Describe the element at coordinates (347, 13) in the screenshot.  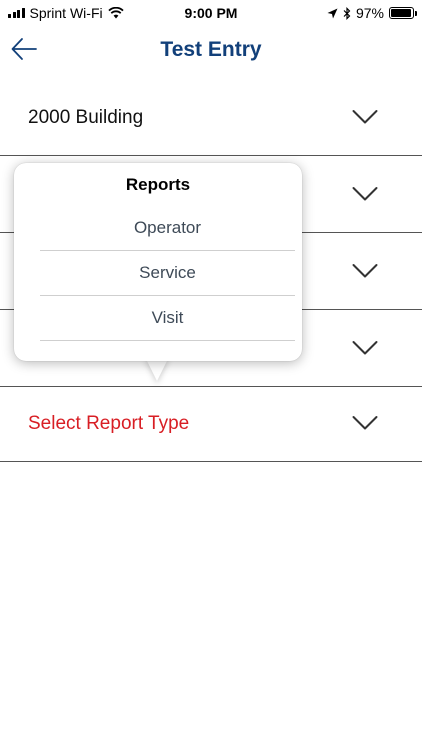
I see `bluetooth-icon` at that location.